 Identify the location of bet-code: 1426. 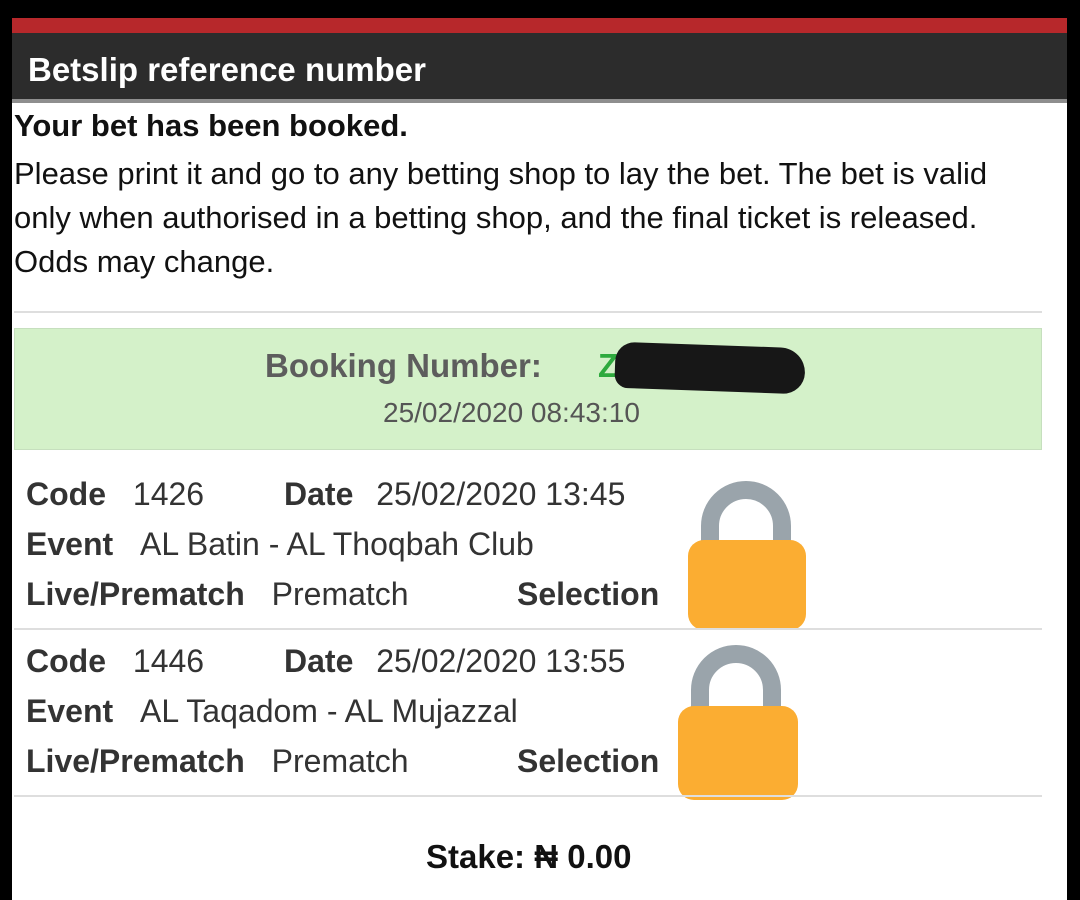
(168, 494).